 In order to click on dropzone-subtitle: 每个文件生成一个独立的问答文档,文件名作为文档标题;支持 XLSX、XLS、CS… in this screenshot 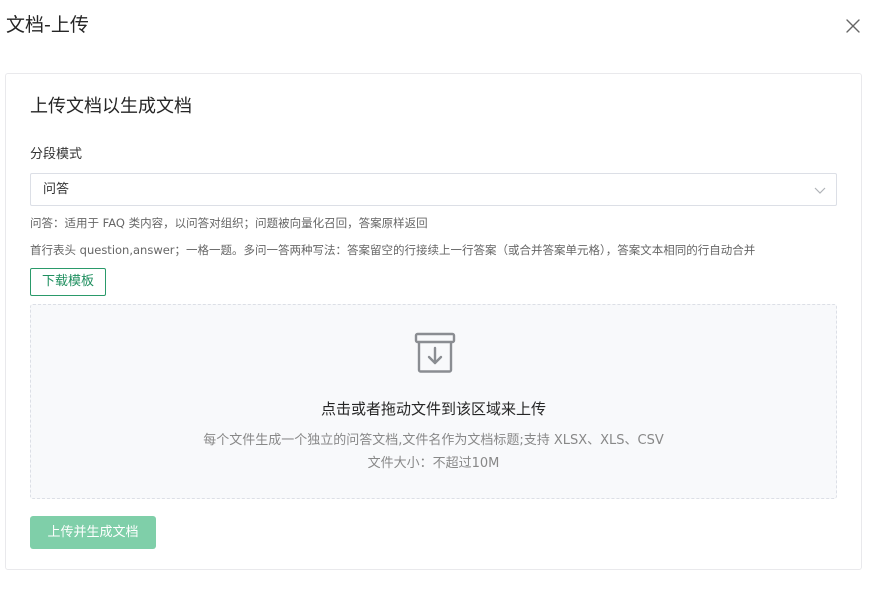, I will do `click(433, 440)`.